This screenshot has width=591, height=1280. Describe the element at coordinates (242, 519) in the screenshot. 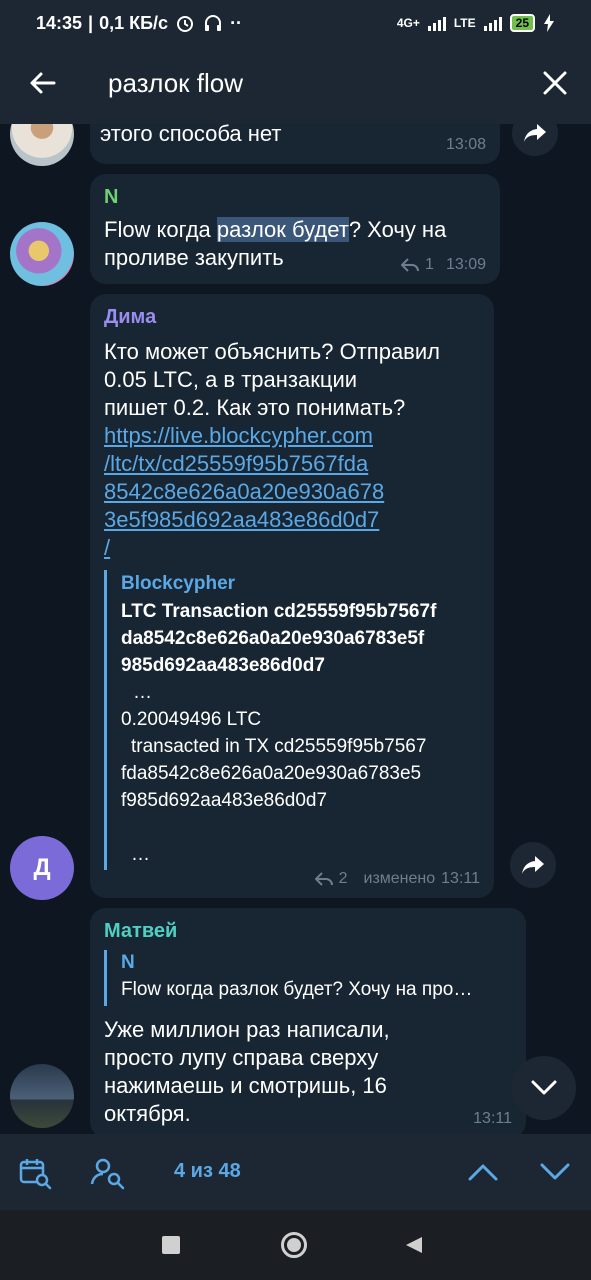

I see `link-line: 3e5f985d692aa483e86d0d7` at that location.